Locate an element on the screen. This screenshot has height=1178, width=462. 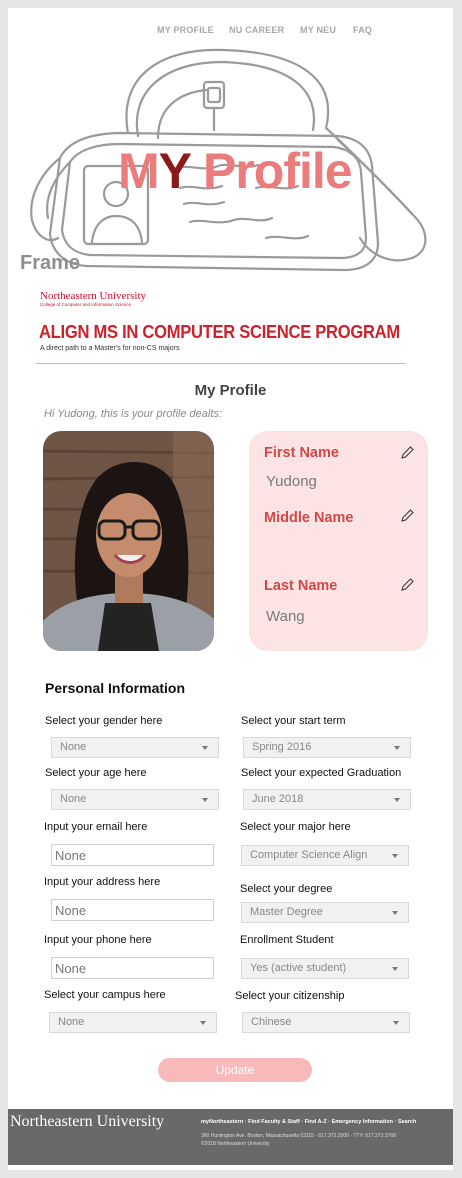
phone-label: Input your phone here is located at coordinates (98, 940).